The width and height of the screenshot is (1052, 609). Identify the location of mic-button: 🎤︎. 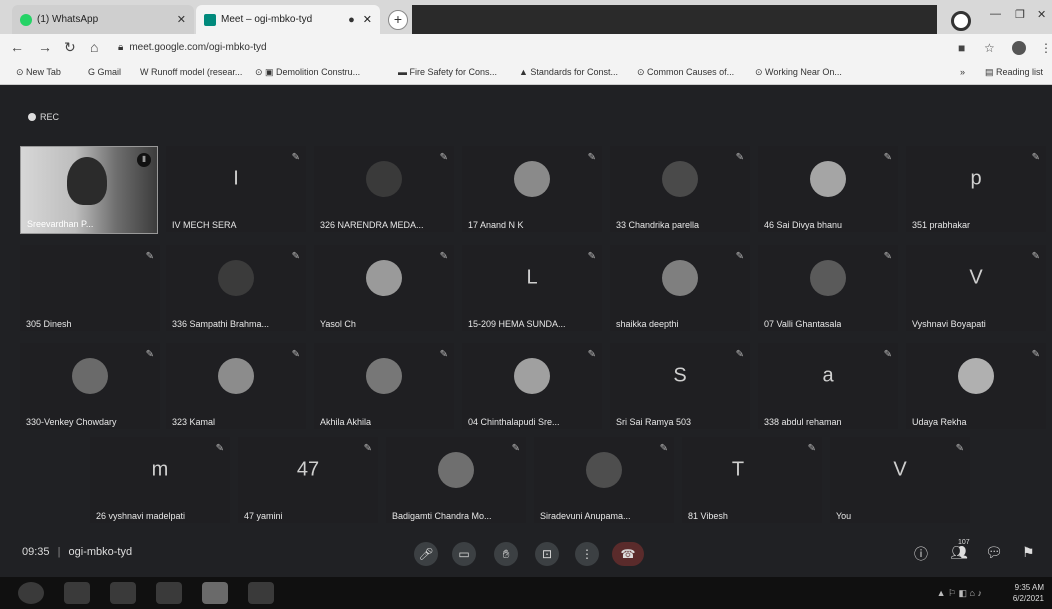
(426, 554).